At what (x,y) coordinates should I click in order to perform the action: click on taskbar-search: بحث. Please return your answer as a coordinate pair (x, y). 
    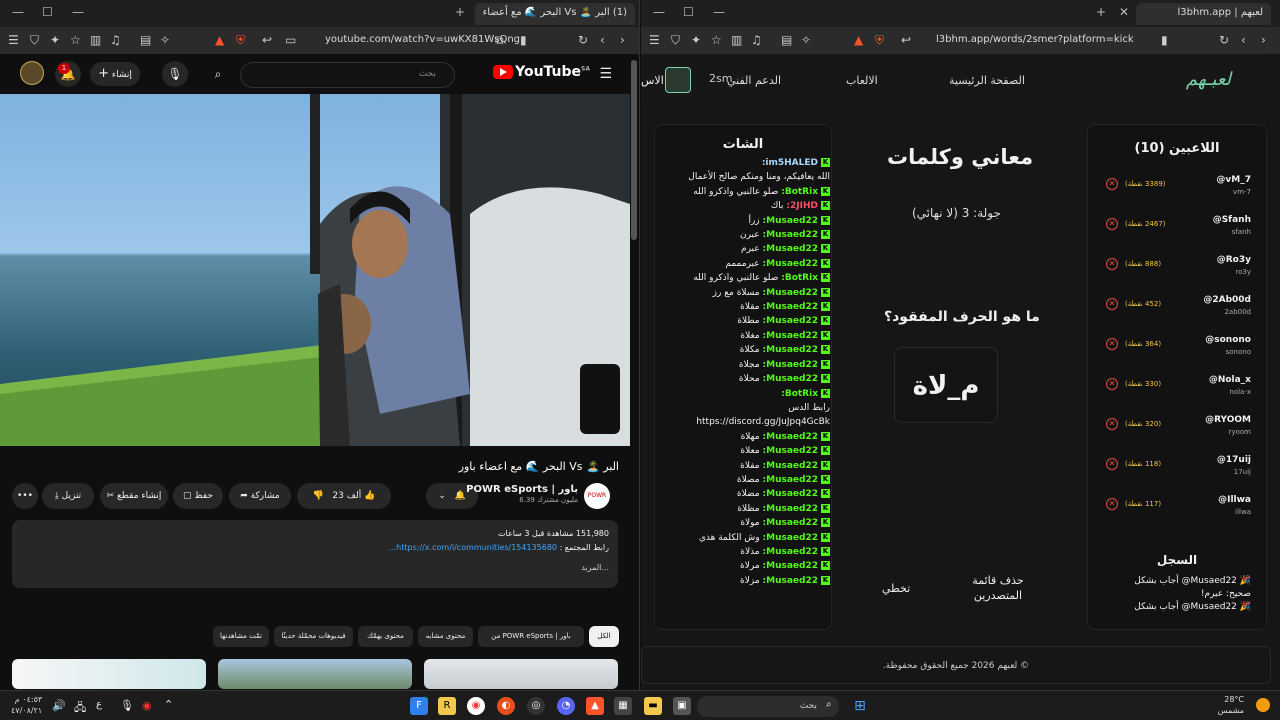
    Looking at the image, I should click on (768, 706).